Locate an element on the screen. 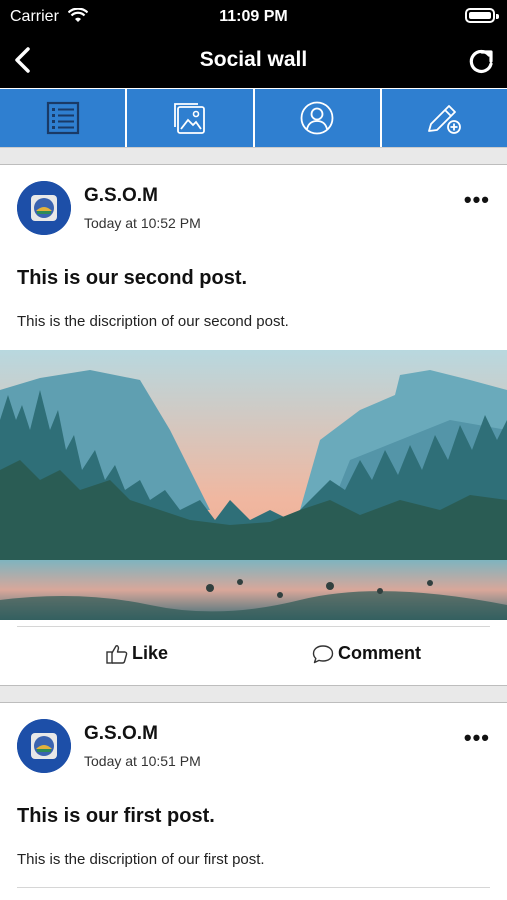 This screenshot has height=900, width=507. top-bar: Carrier 11:09 PM Social wall is located at coordinates (253, 44).